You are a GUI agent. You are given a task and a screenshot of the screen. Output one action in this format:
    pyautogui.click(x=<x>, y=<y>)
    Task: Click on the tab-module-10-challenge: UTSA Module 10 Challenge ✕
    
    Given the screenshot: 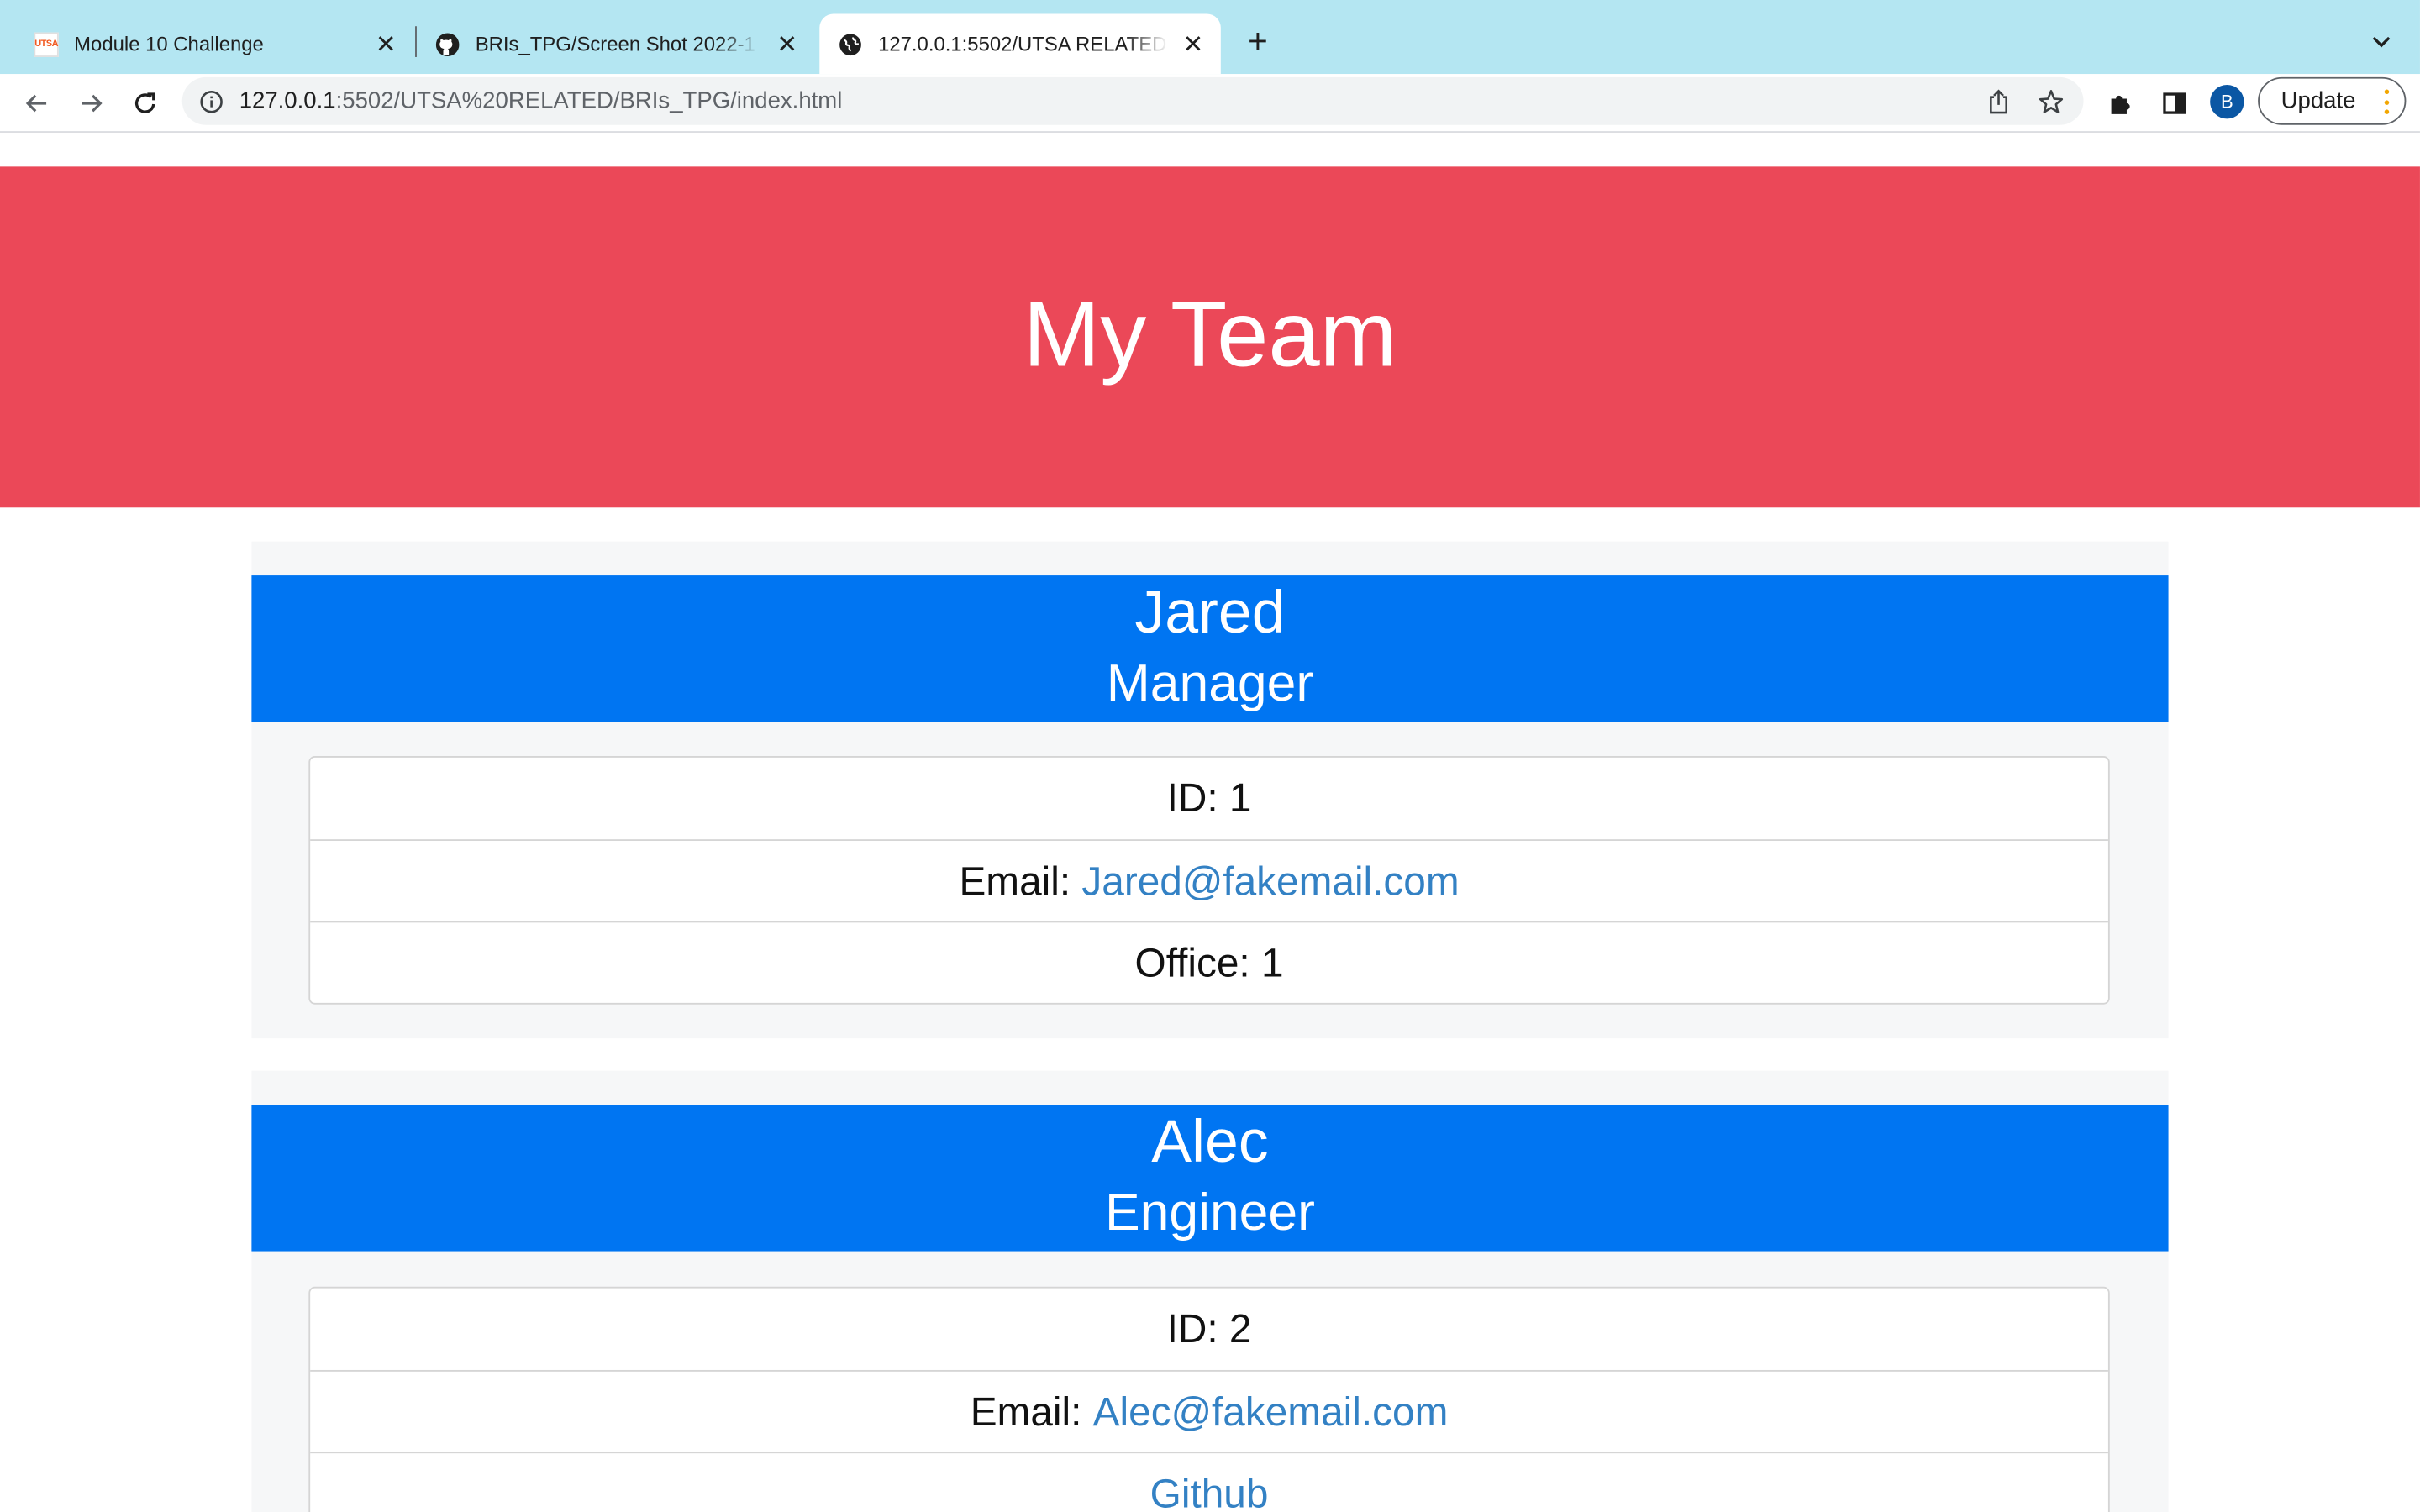 What is the action you would take?
    pyautogui.click(x=214, y=44)
    